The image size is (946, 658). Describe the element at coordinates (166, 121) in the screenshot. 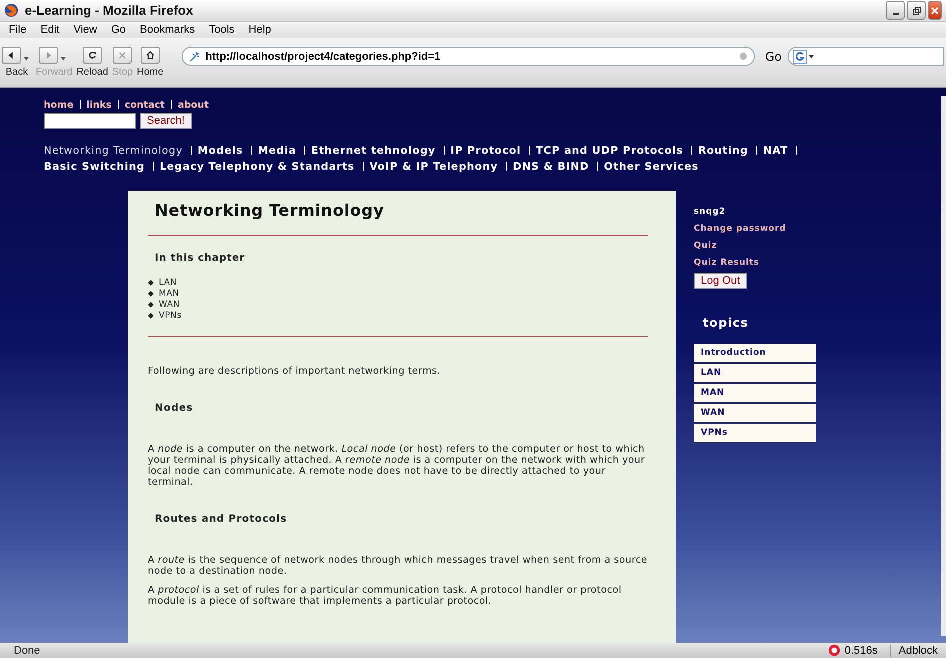

I see `search-button: Search!` at that location.